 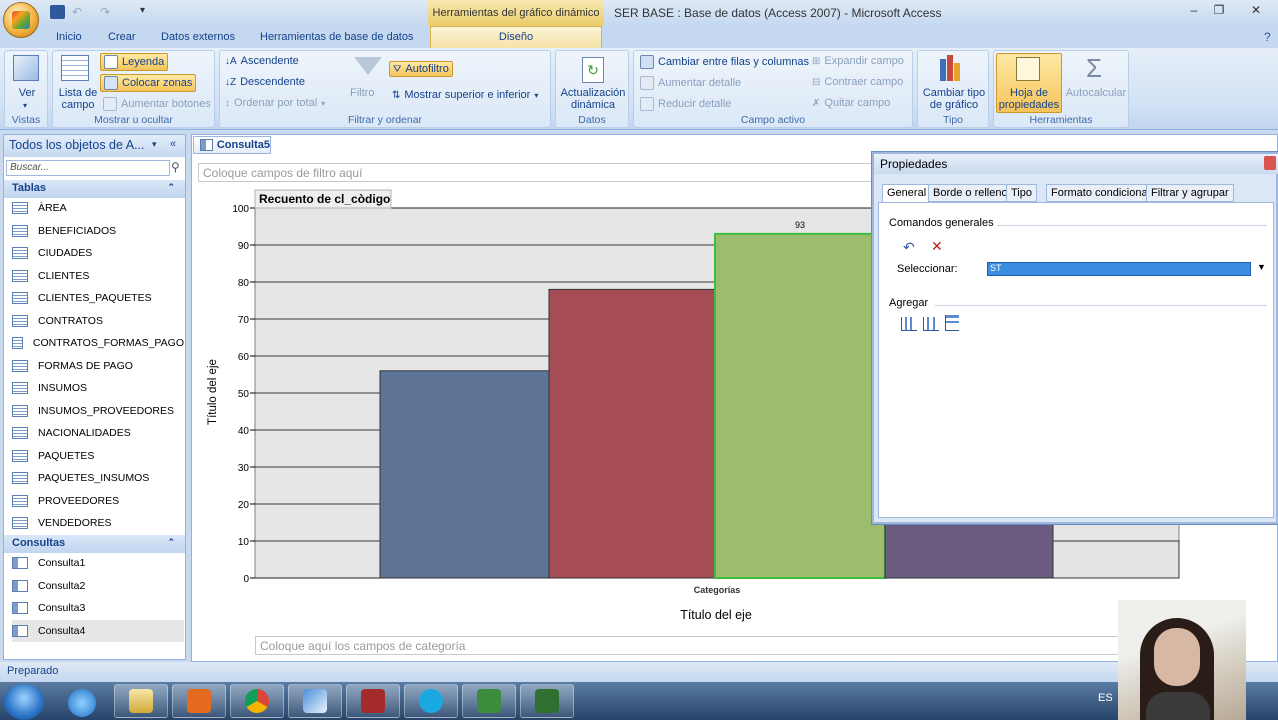 I want to click on access-icon, so click(x=373, y=701).